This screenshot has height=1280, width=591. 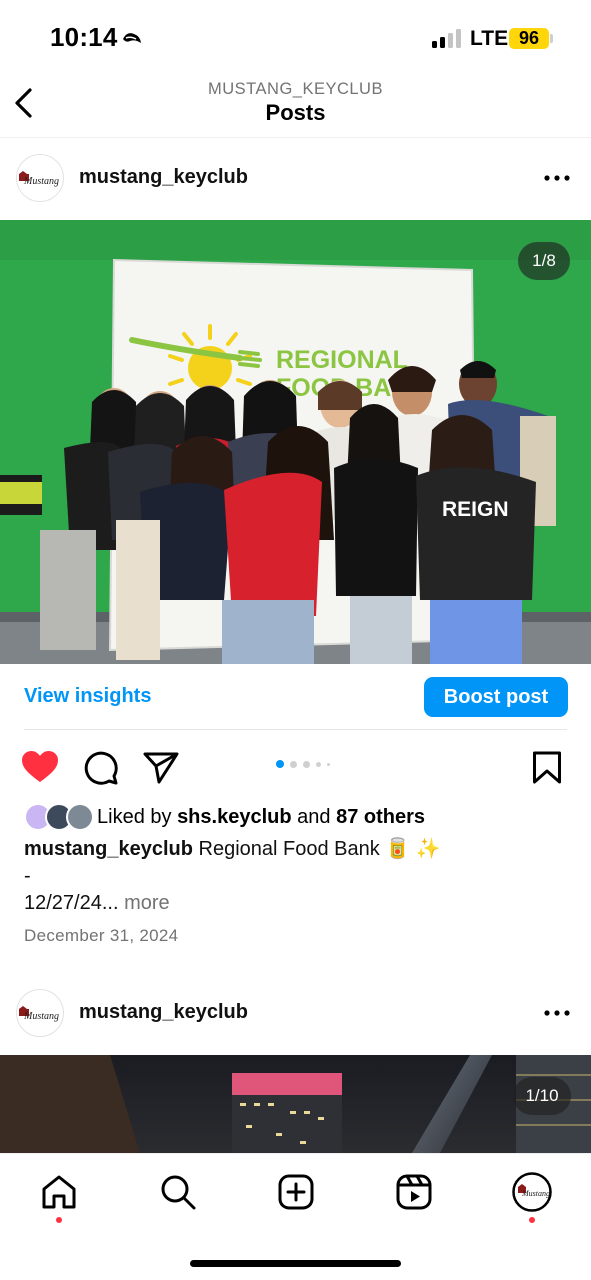 I want to click on post-photo-2: 1/10, so click(x=295, y=1104).